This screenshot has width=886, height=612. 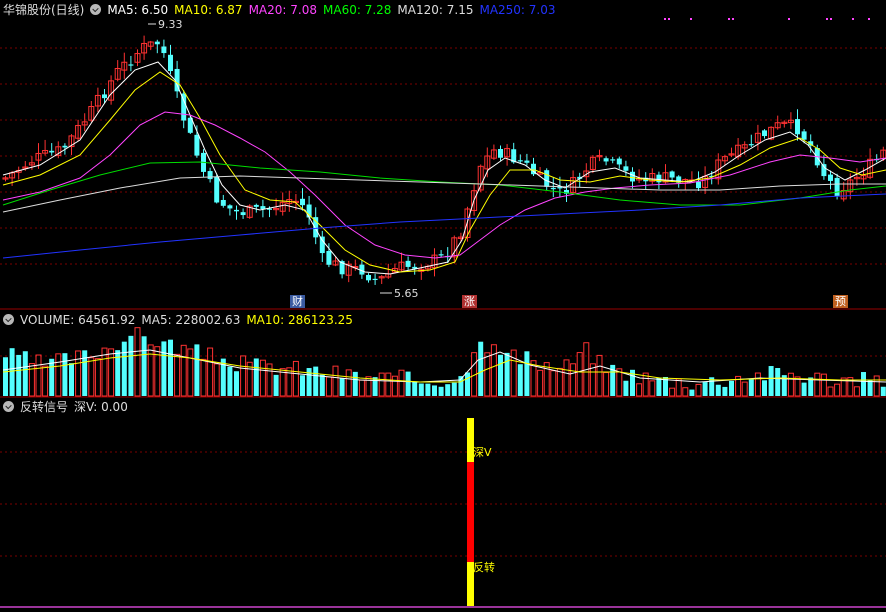 What do you see at coordinates (469, 301) in the screenshot?
I see `limit-up-tag: 涨` at bounding box center [469, 301].